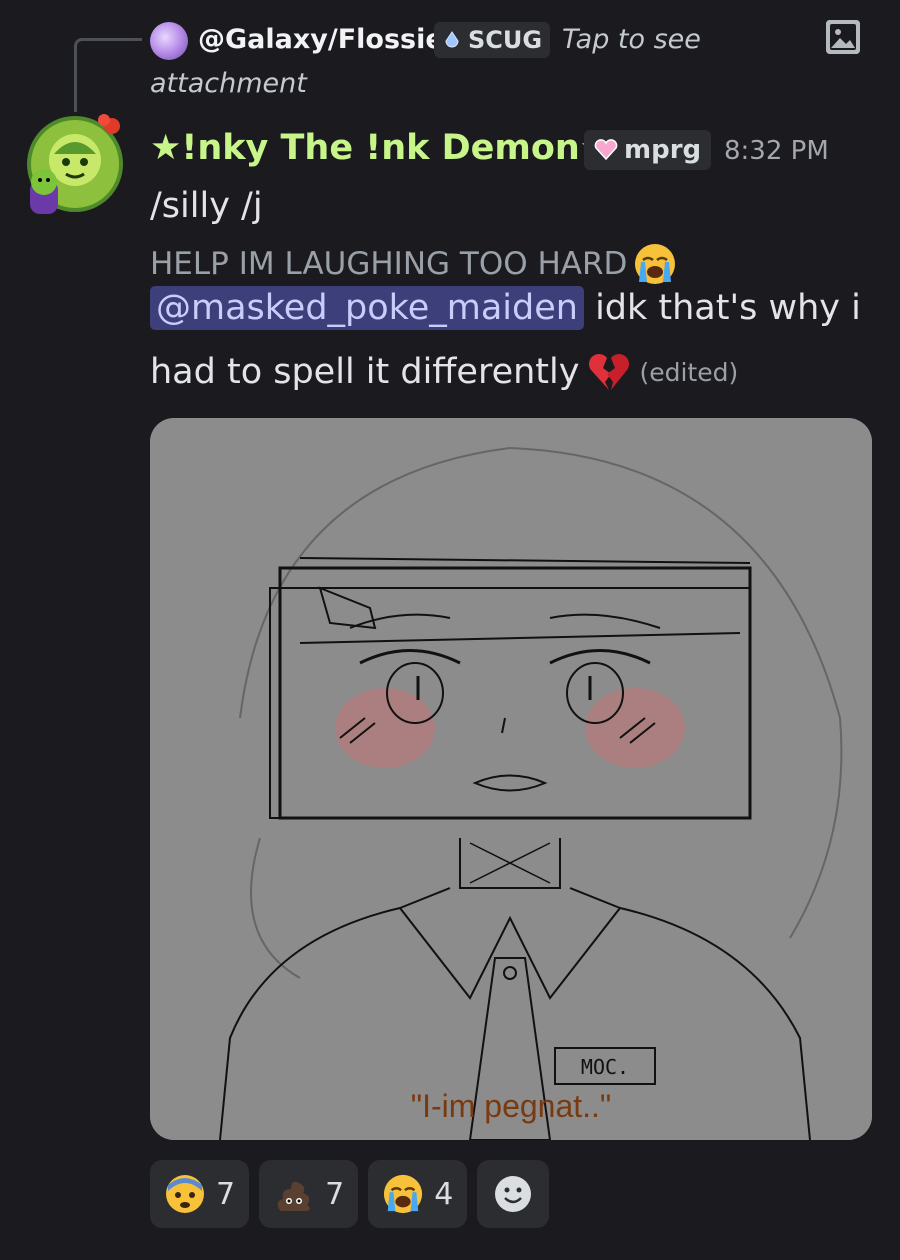 The height and width of the screenshot is (1260, 900). What do you see at coordinates (631, 39) in the screenshot?
I see `tap-to-see-text: Tap to see` at bounding box center [631, 39].